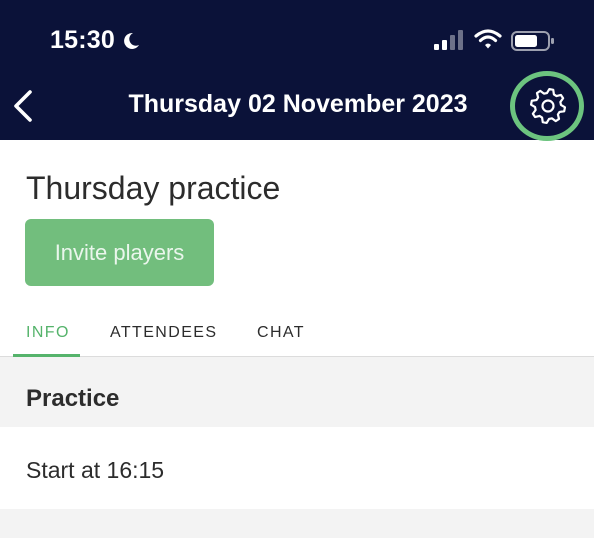 Image resolution: width=594 pixels, height=538 pixels. Describe the element at coordinates (73, 398) in the screenshot. I see `section-title: Practice` at that location.